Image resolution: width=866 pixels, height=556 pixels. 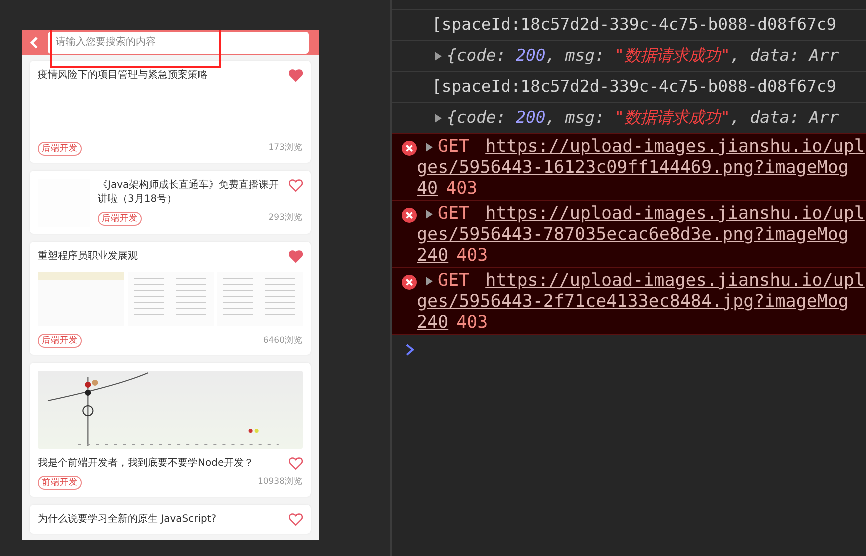 I want to click on article-title: 重塑程序员职业发展观, so click(x=88, y=257).